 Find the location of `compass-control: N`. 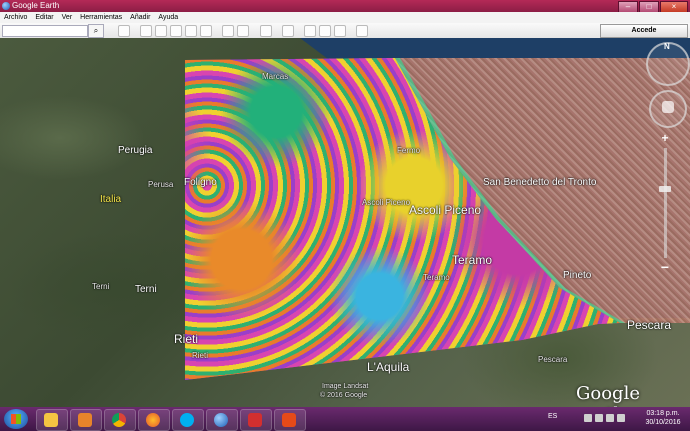

compass-control: N is located at coordinates (668, 64).